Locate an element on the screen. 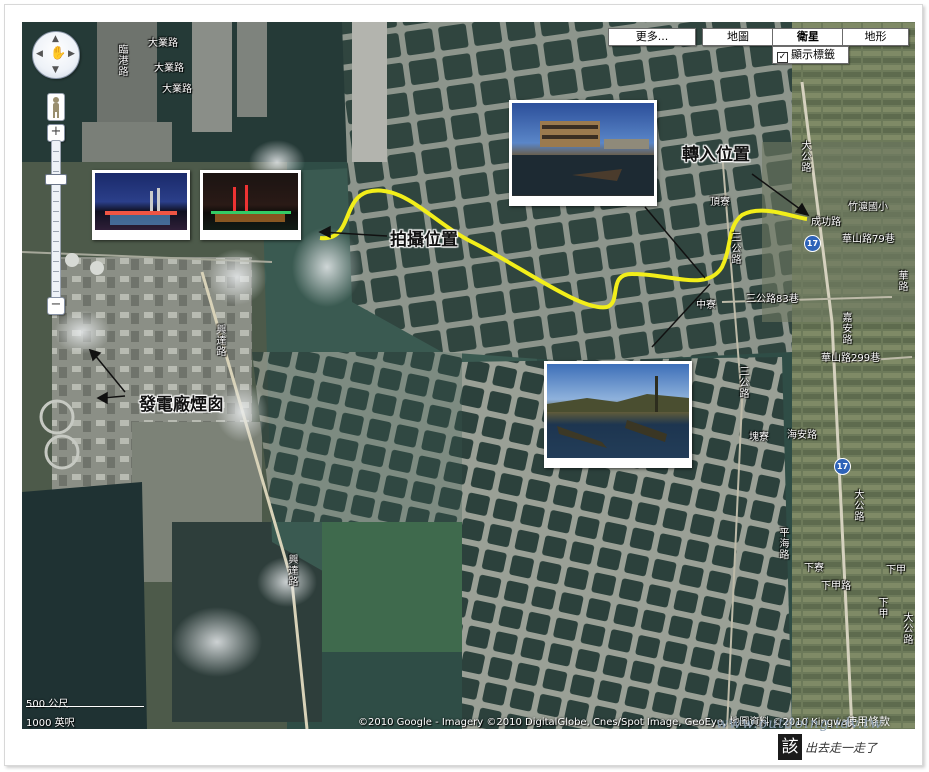 This screenshot has height=772, width=929. road-label: 嘉安路 is located at coordinates (845, 328).